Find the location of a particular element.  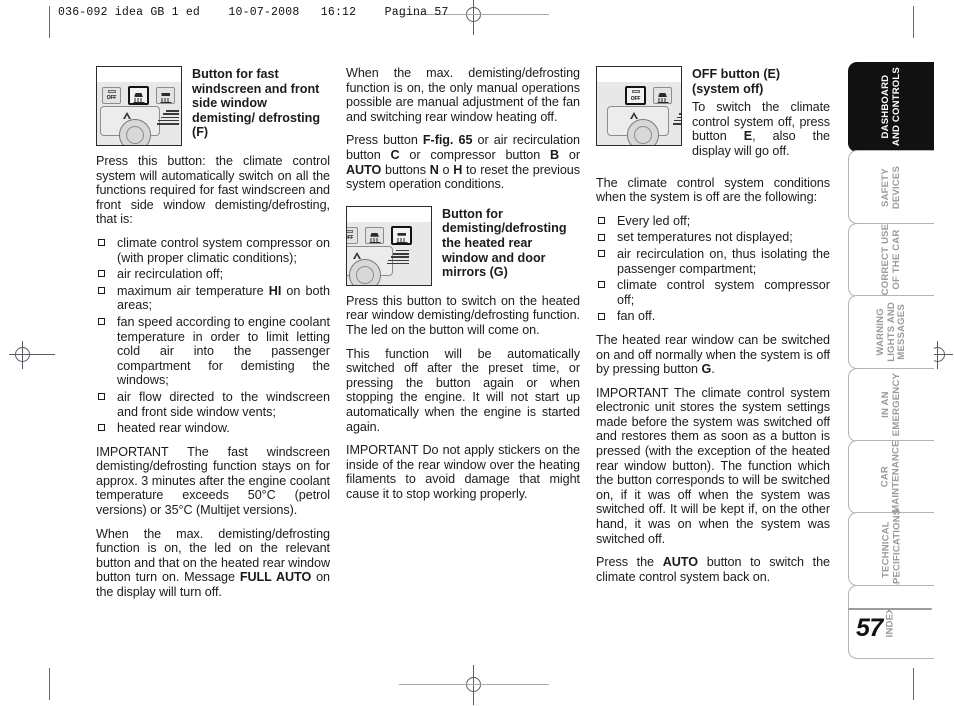

list-item-text: set temperatures not displayed; is located at coordinates (705, 237).